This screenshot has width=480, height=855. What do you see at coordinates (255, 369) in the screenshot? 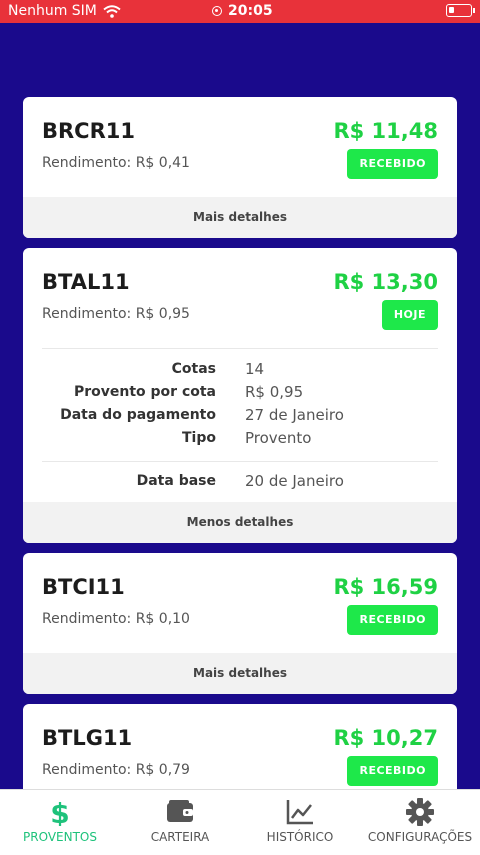
I see `detail-value: 14` at bounding box center [255, 369].